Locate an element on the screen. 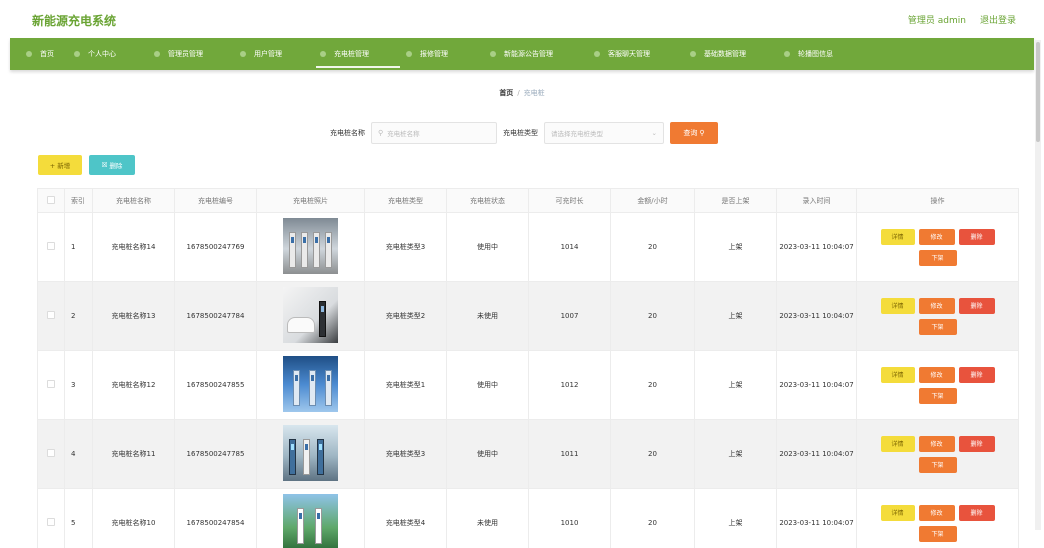  col-code: 充电桩编号 is located at coordinates (215, 200).